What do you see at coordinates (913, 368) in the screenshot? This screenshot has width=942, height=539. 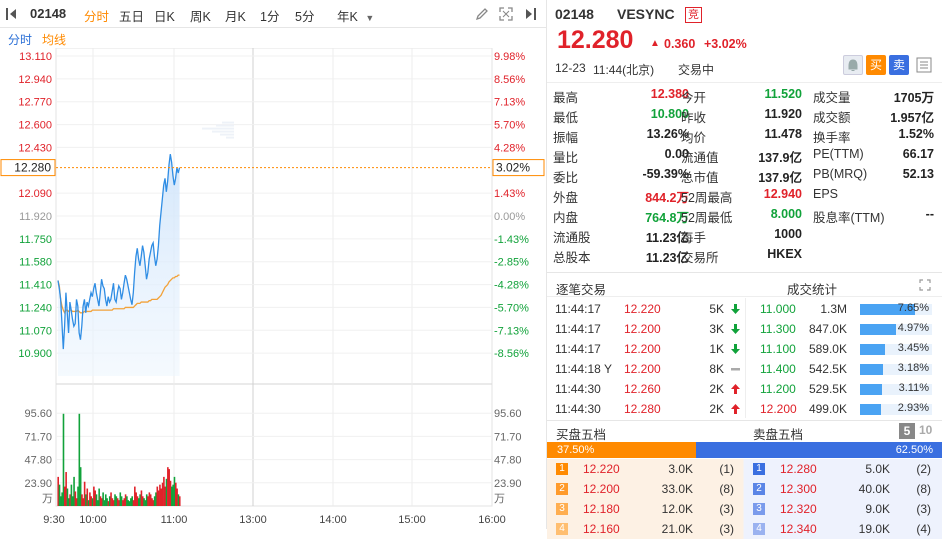 I see `volume-stat-pct: 3.18%` at bounding box center [913, 368].